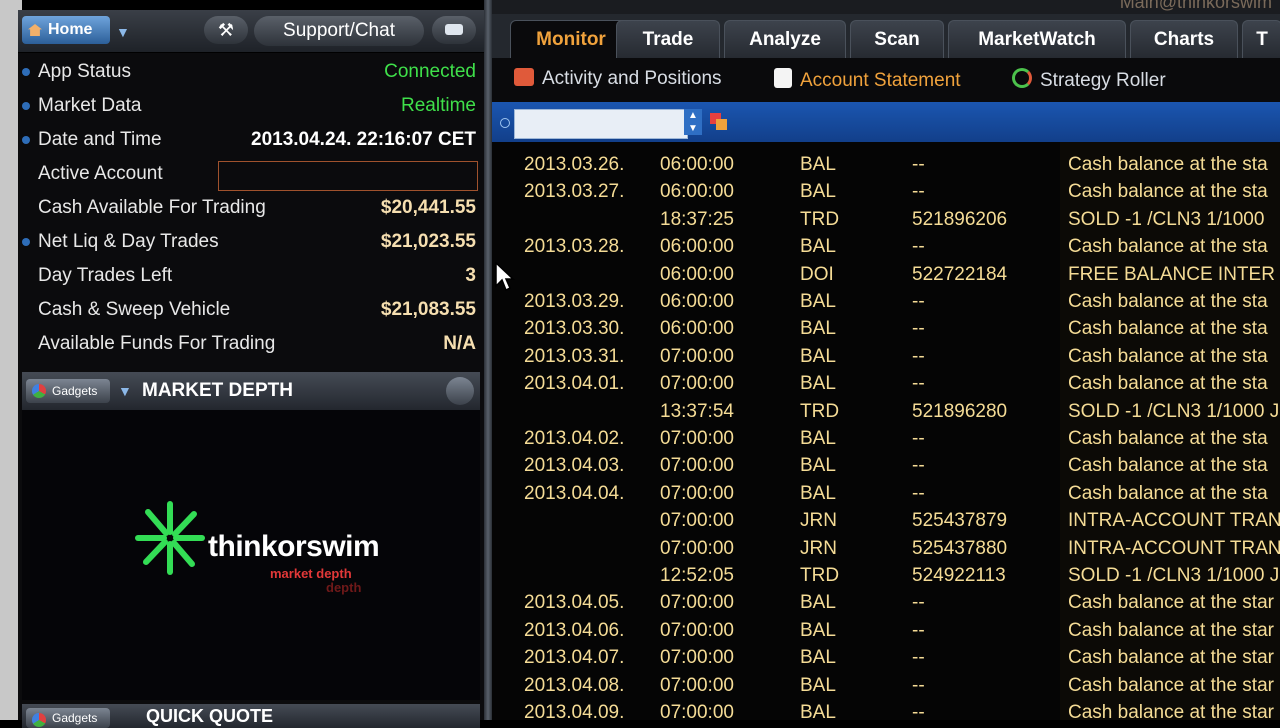  I want to click on tab-scan: Scan, so click(897, 39).